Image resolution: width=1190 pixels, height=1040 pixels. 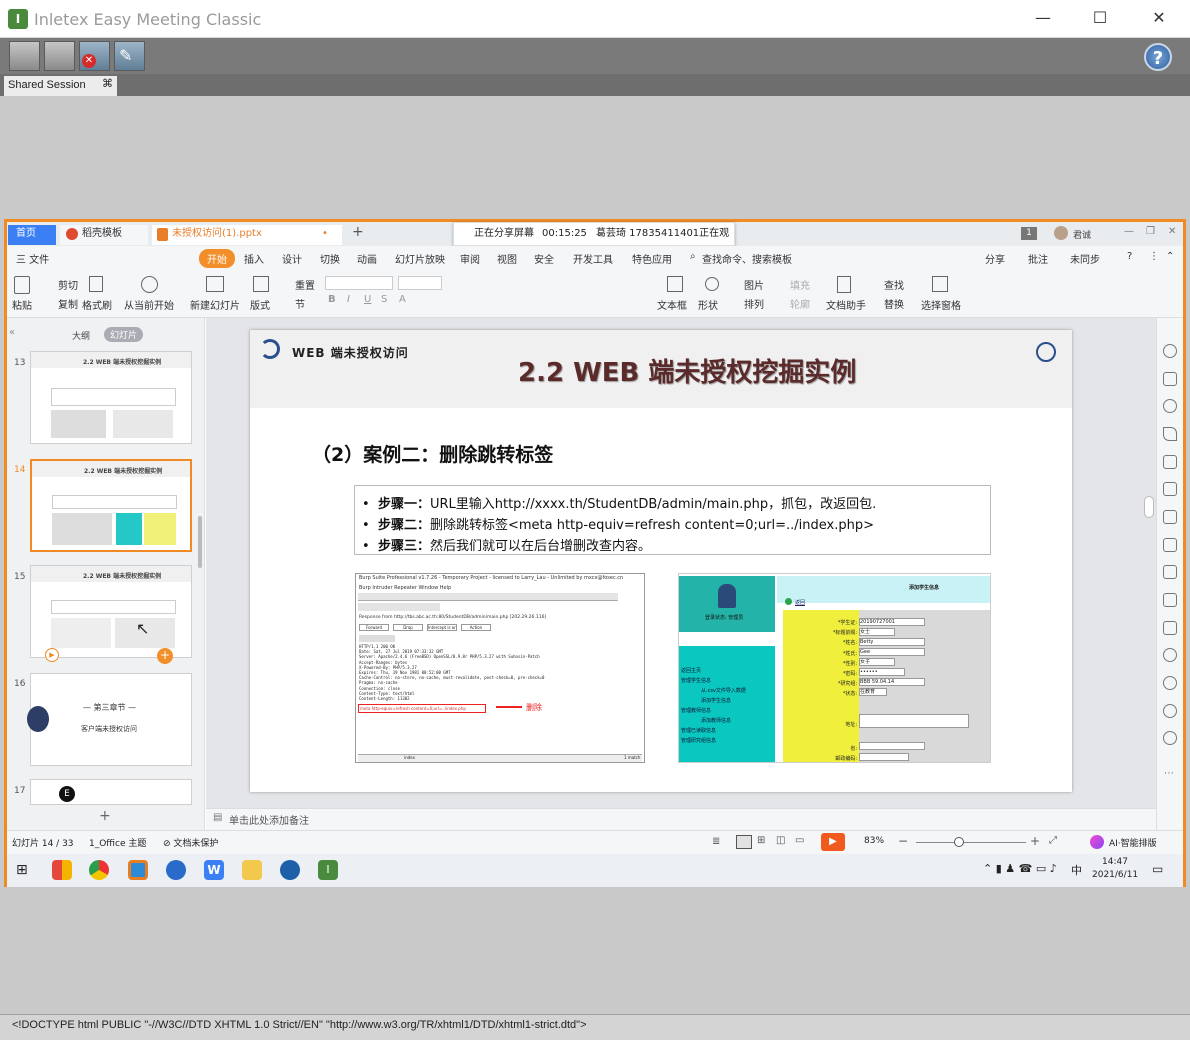 I want to click on add-session-button, so click(x=24, y=56).